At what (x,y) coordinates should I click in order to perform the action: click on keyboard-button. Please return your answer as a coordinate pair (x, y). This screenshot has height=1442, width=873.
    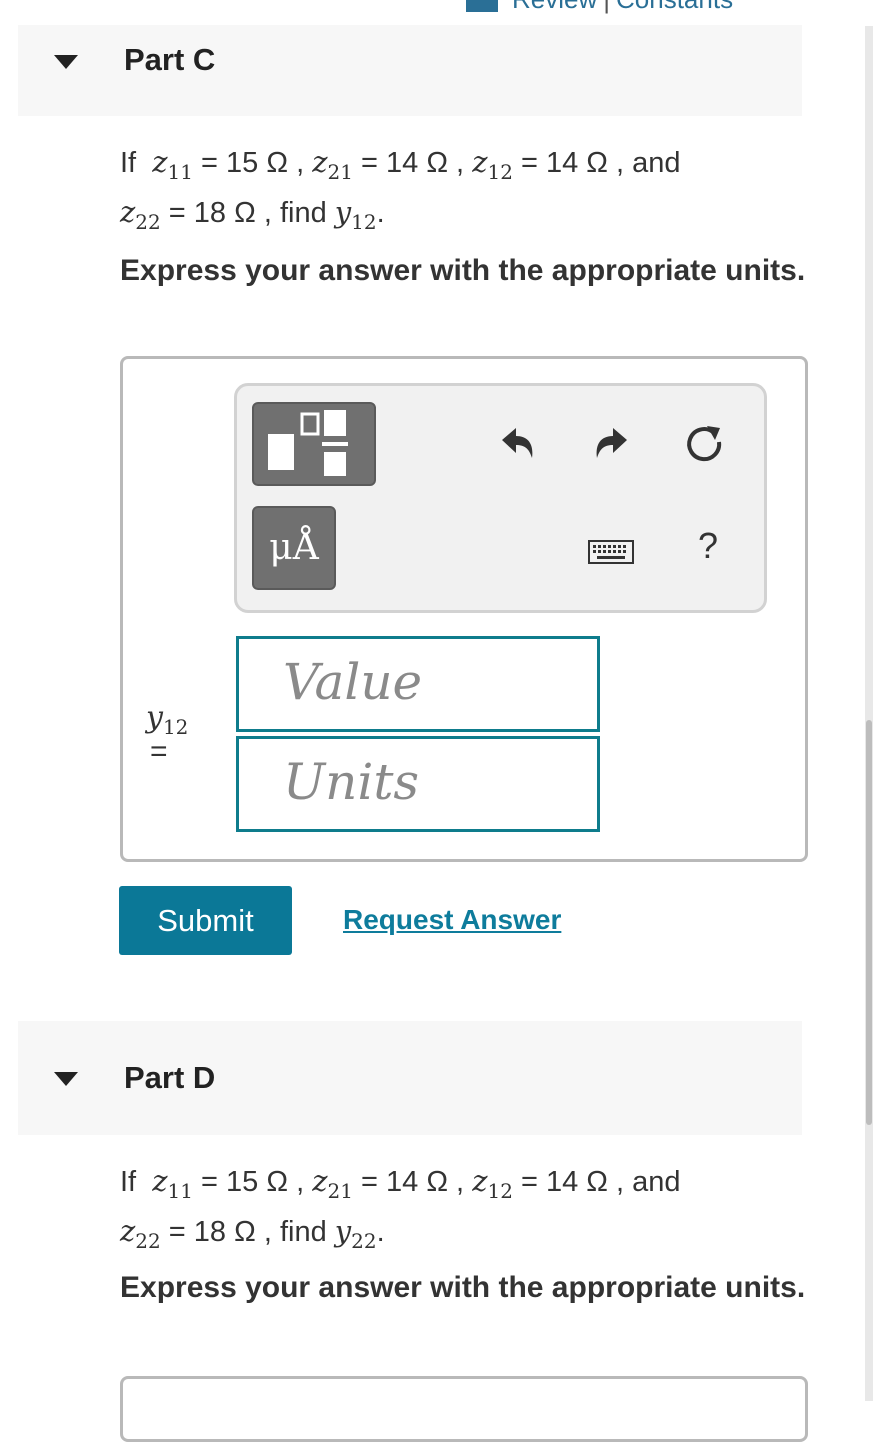
    Looking at the image, I should click on (611, 549).